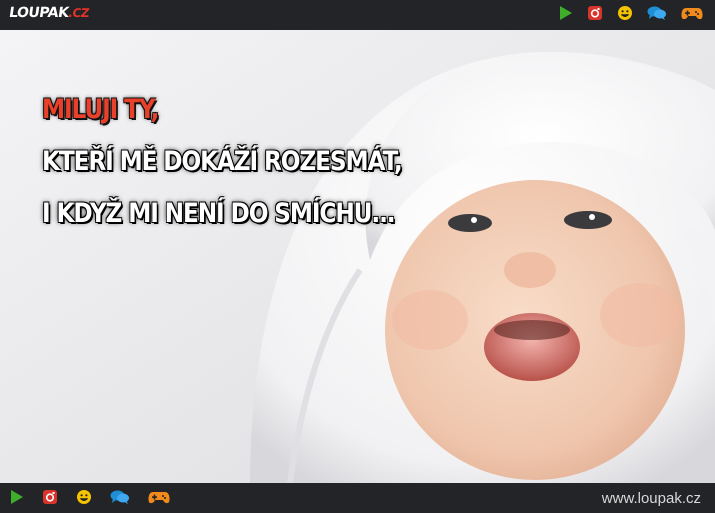  I want to click on top-icon-menu, so click(631, 13).